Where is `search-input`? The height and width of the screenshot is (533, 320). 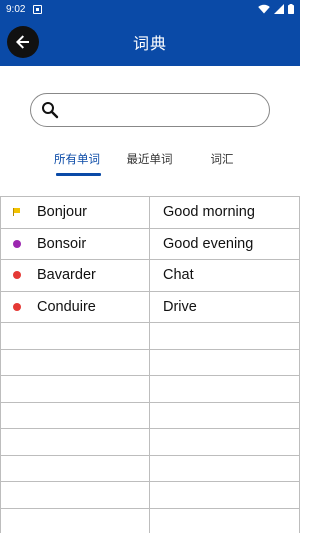 search-input is located at coordinates (167, 110).